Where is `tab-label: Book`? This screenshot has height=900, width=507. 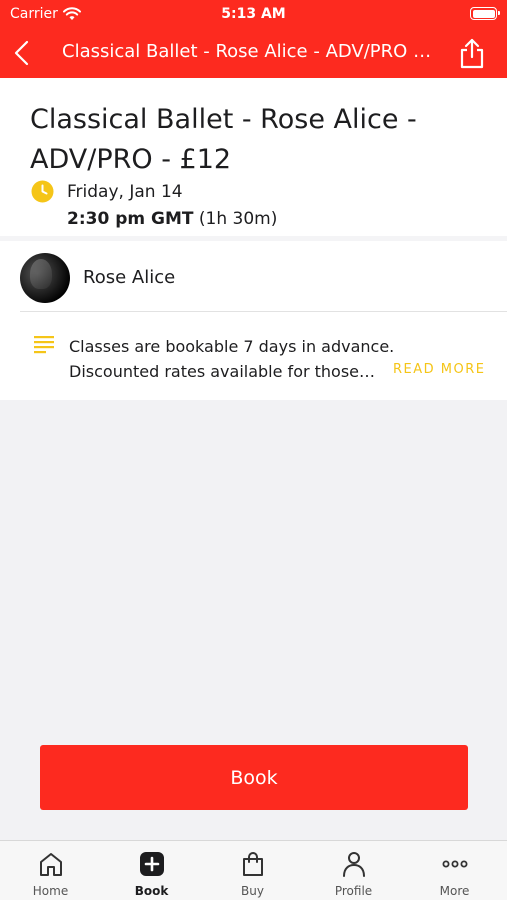
tab-label: Book is located at coordinates (151, 891).